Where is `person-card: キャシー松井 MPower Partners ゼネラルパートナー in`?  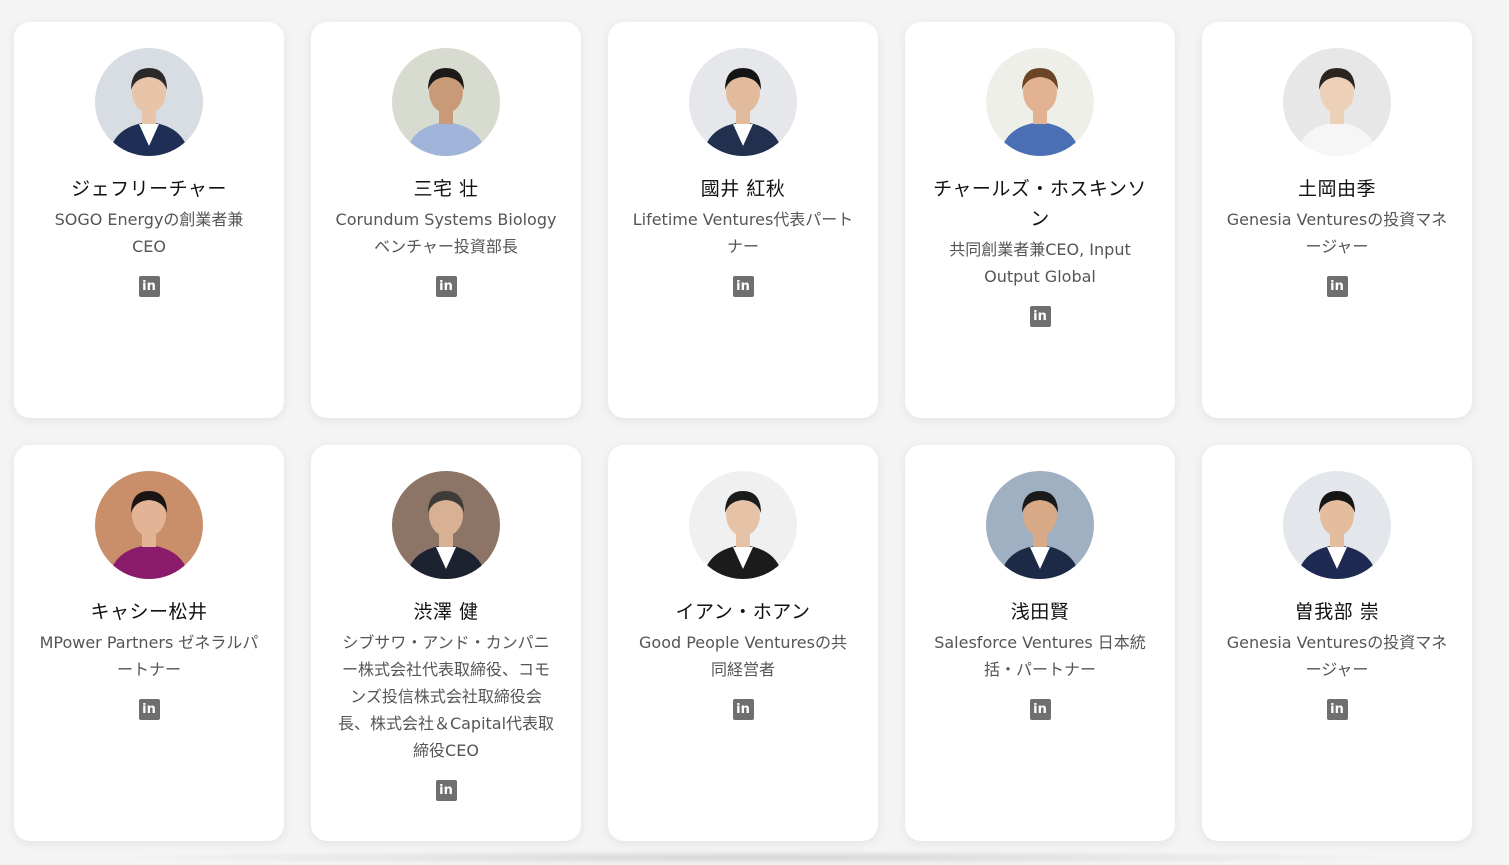
person-card: キャシー松井 MPower Partners ゼネラルパートナー in is located at coordinates (149, 643).